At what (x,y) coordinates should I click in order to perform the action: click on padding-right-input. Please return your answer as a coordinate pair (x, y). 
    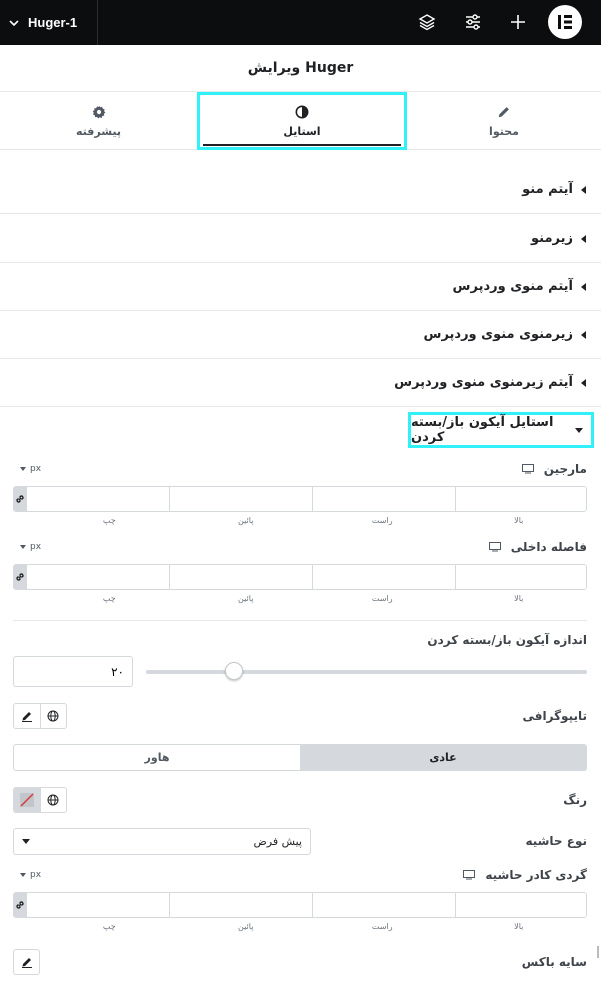
    Looking at the image, I should click on (383, 577).